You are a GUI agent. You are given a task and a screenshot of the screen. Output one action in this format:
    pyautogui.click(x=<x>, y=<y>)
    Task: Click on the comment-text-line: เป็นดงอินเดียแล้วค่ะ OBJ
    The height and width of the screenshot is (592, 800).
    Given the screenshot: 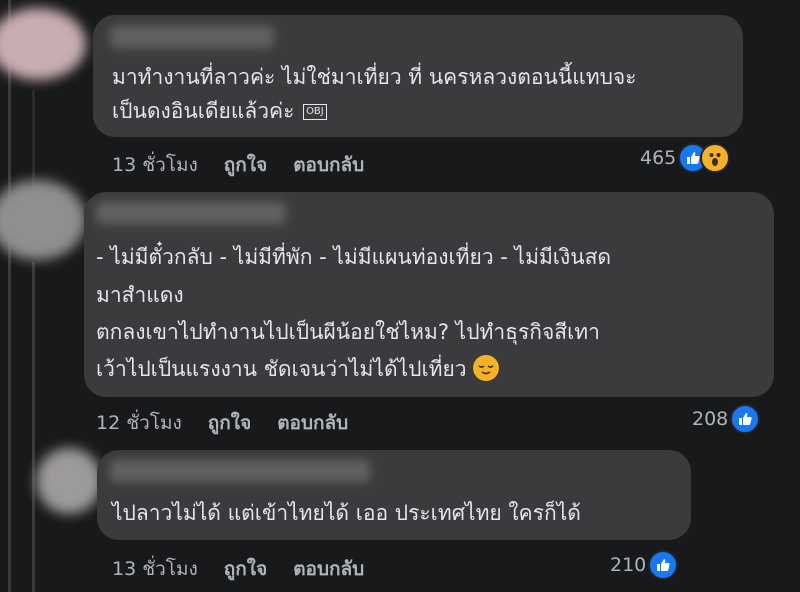 What is the action you would take?
    pyautogui.click(x=219, y=111)
    